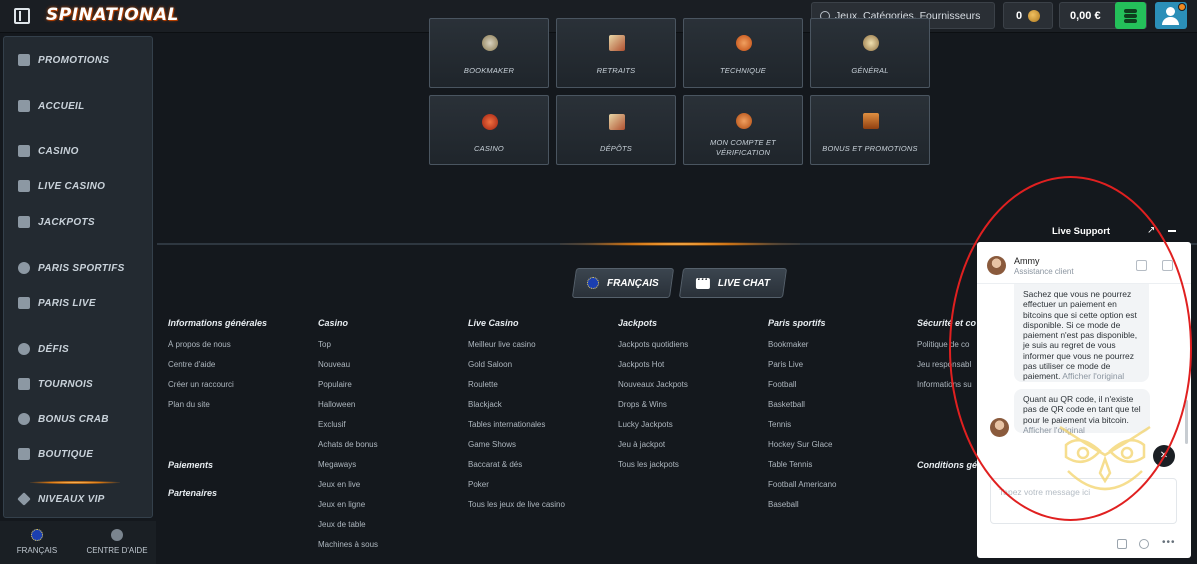  What do you see at coordinates (393, 510) in the screenshot?
I see `footer-link: Jeux en ligne` at bounding box center [393, 510].